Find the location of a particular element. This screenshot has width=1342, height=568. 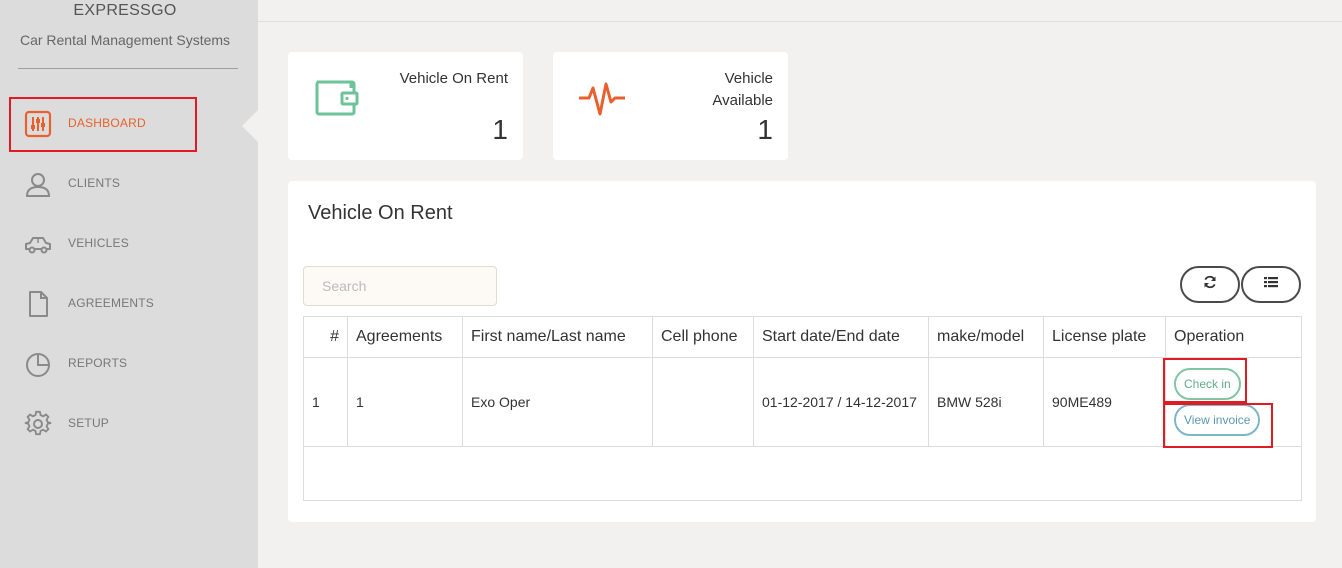

user-icon is located at coordinates (38, 184).